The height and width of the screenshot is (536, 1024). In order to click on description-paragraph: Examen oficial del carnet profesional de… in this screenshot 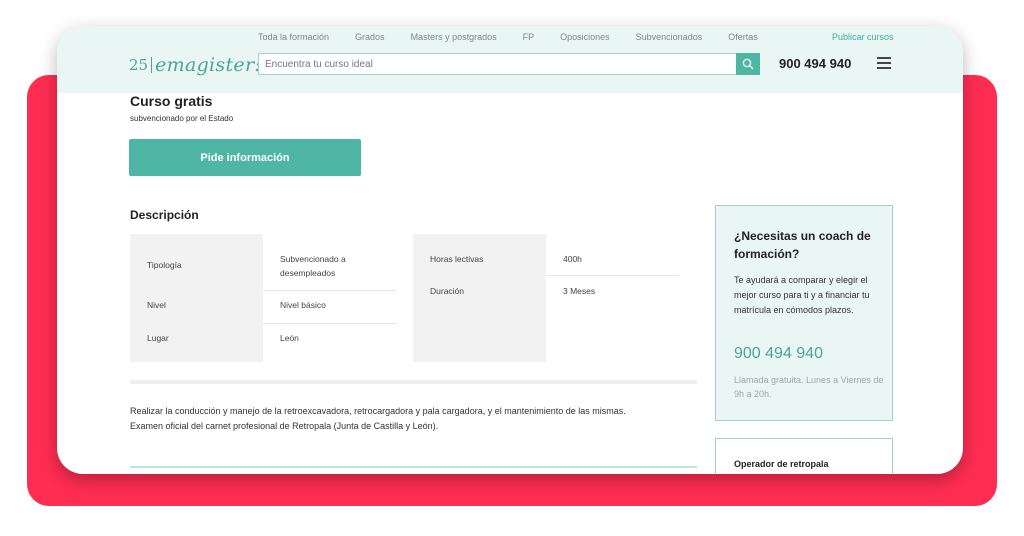, I will do `click(284, 426)`.